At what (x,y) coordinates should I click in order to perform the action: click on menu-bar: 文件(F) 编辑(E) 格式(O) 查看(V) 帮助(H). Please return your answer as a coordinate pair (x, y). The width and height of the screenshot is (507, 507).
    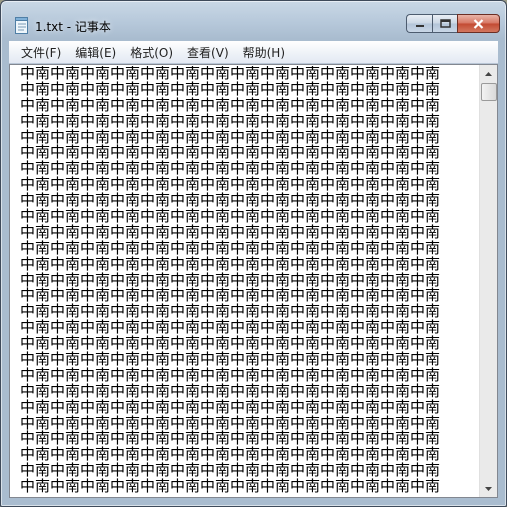
    Looking at the image, I should click on (253, 52).